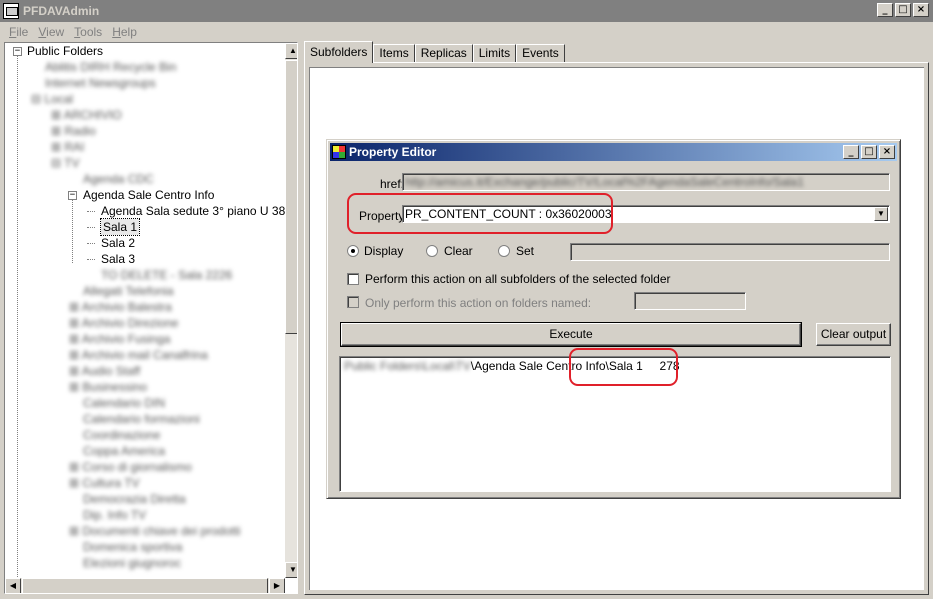 This screenshot has height=599, width=933. I want to click on output-path: \Agenda Sale Centro Info\Sala 1, so click(556, 366).